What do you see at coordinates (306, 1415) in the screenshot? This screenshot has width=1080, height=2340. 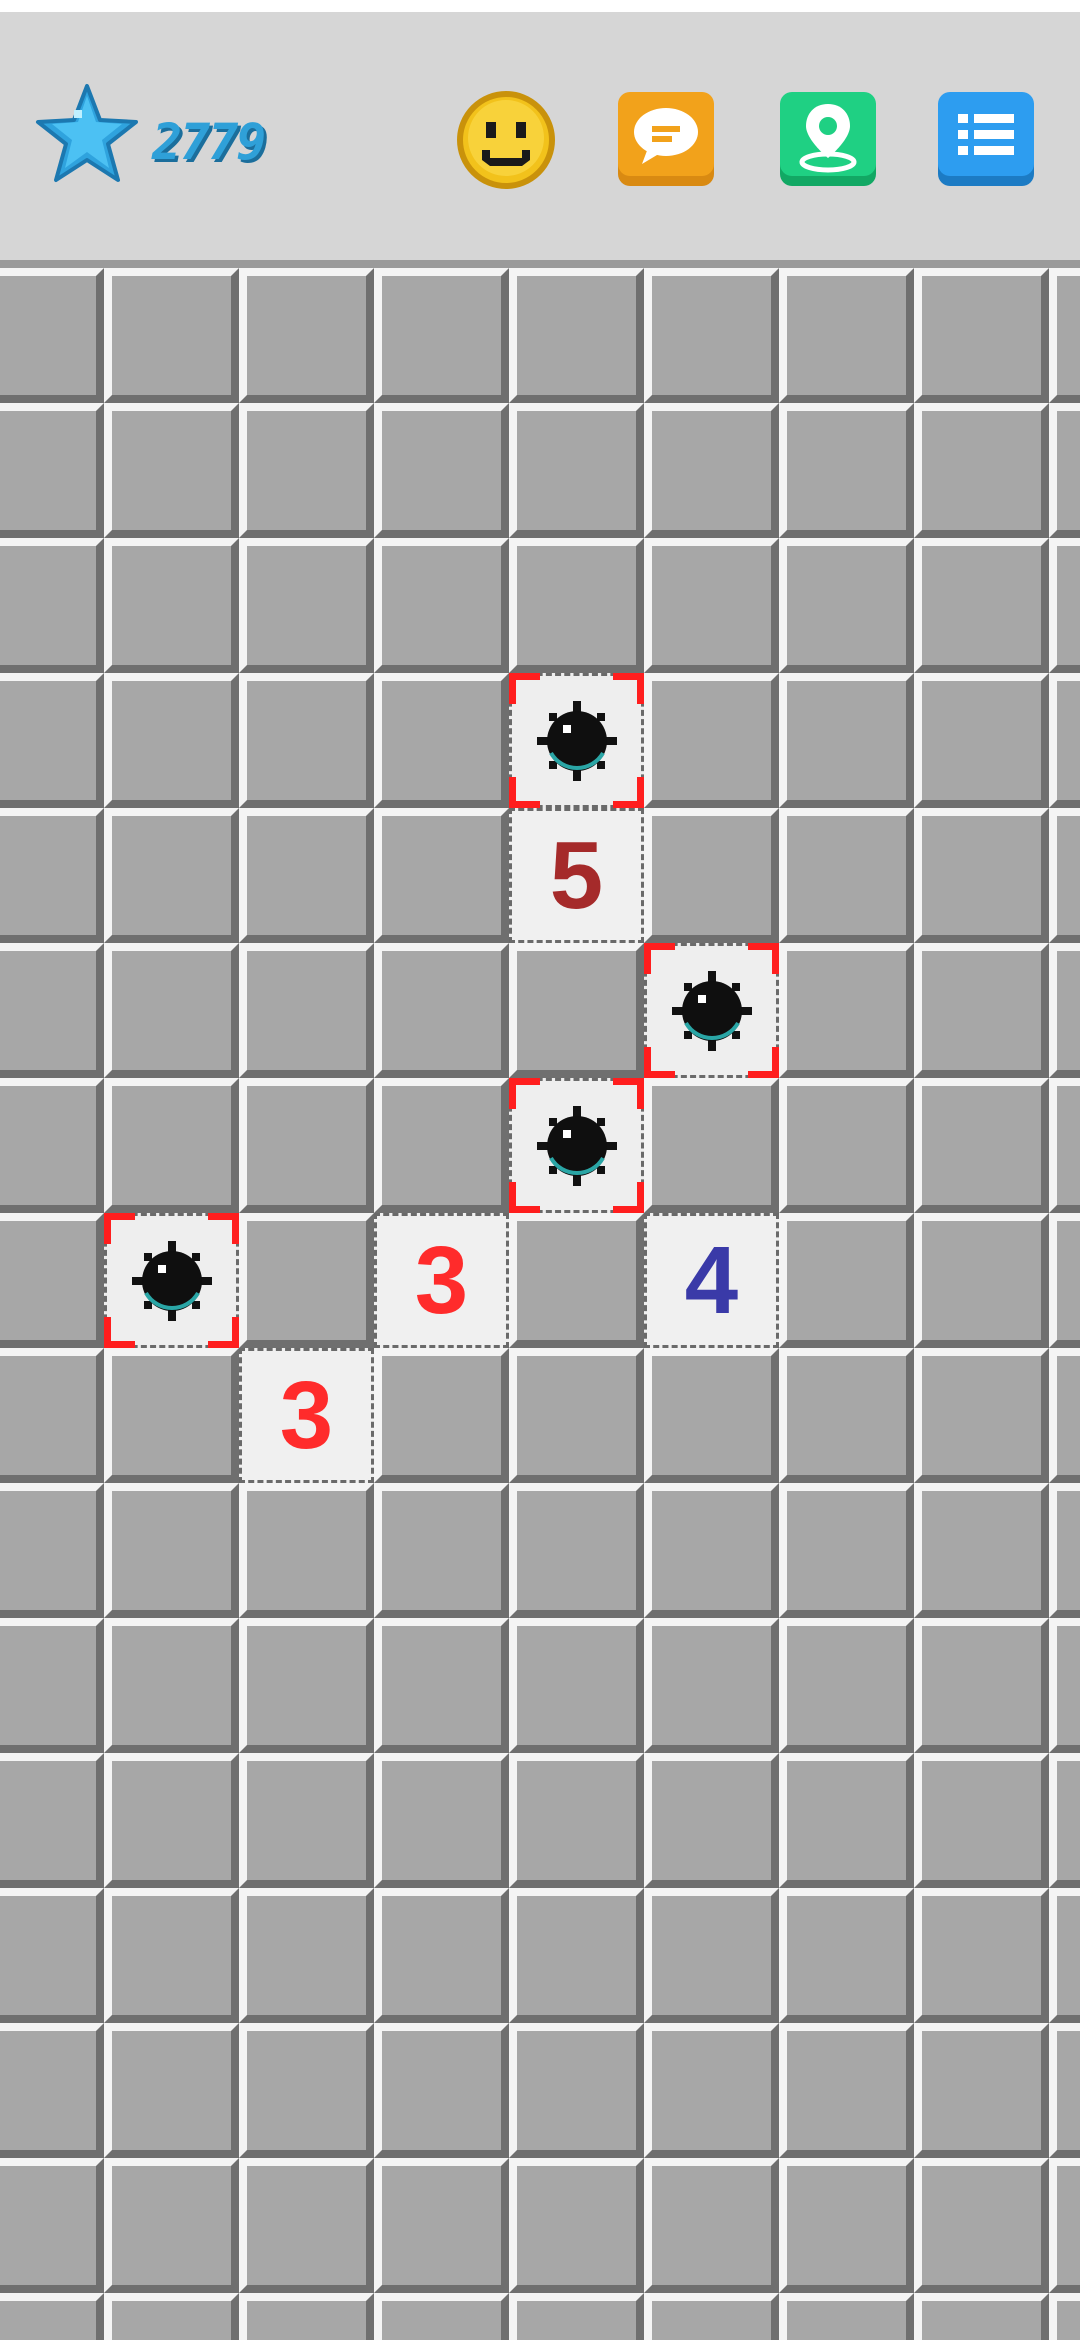 I see `revealed-number-cell: 3` at bounding box center [306, 1415].